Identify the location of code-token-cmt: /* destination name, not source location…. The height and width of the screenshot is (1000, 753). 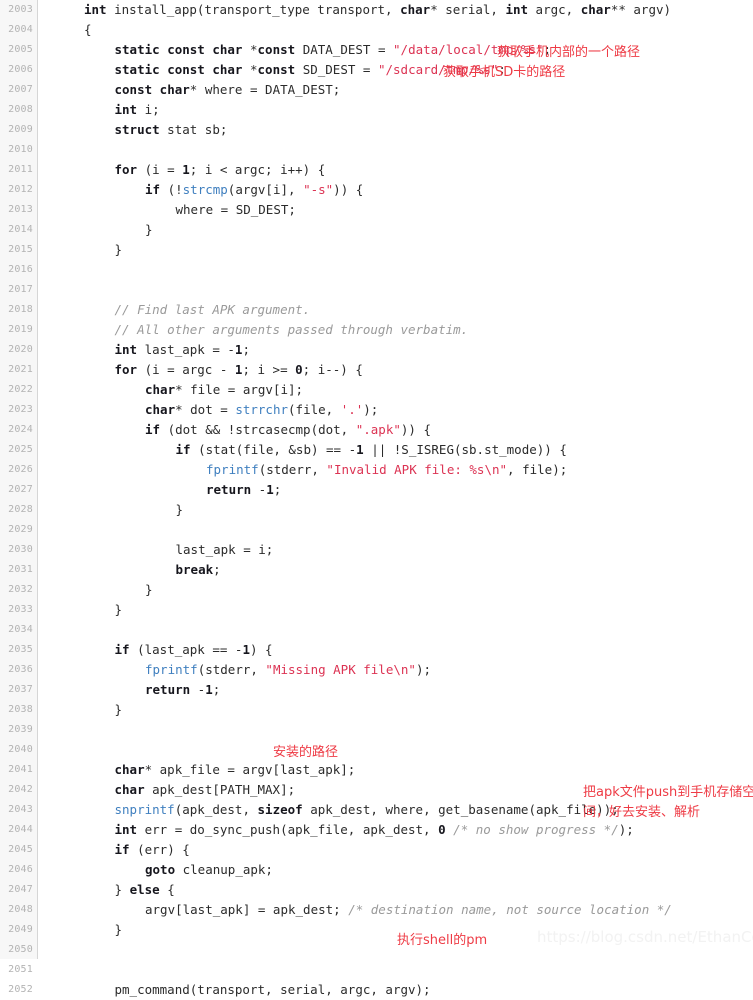
(510, 909).